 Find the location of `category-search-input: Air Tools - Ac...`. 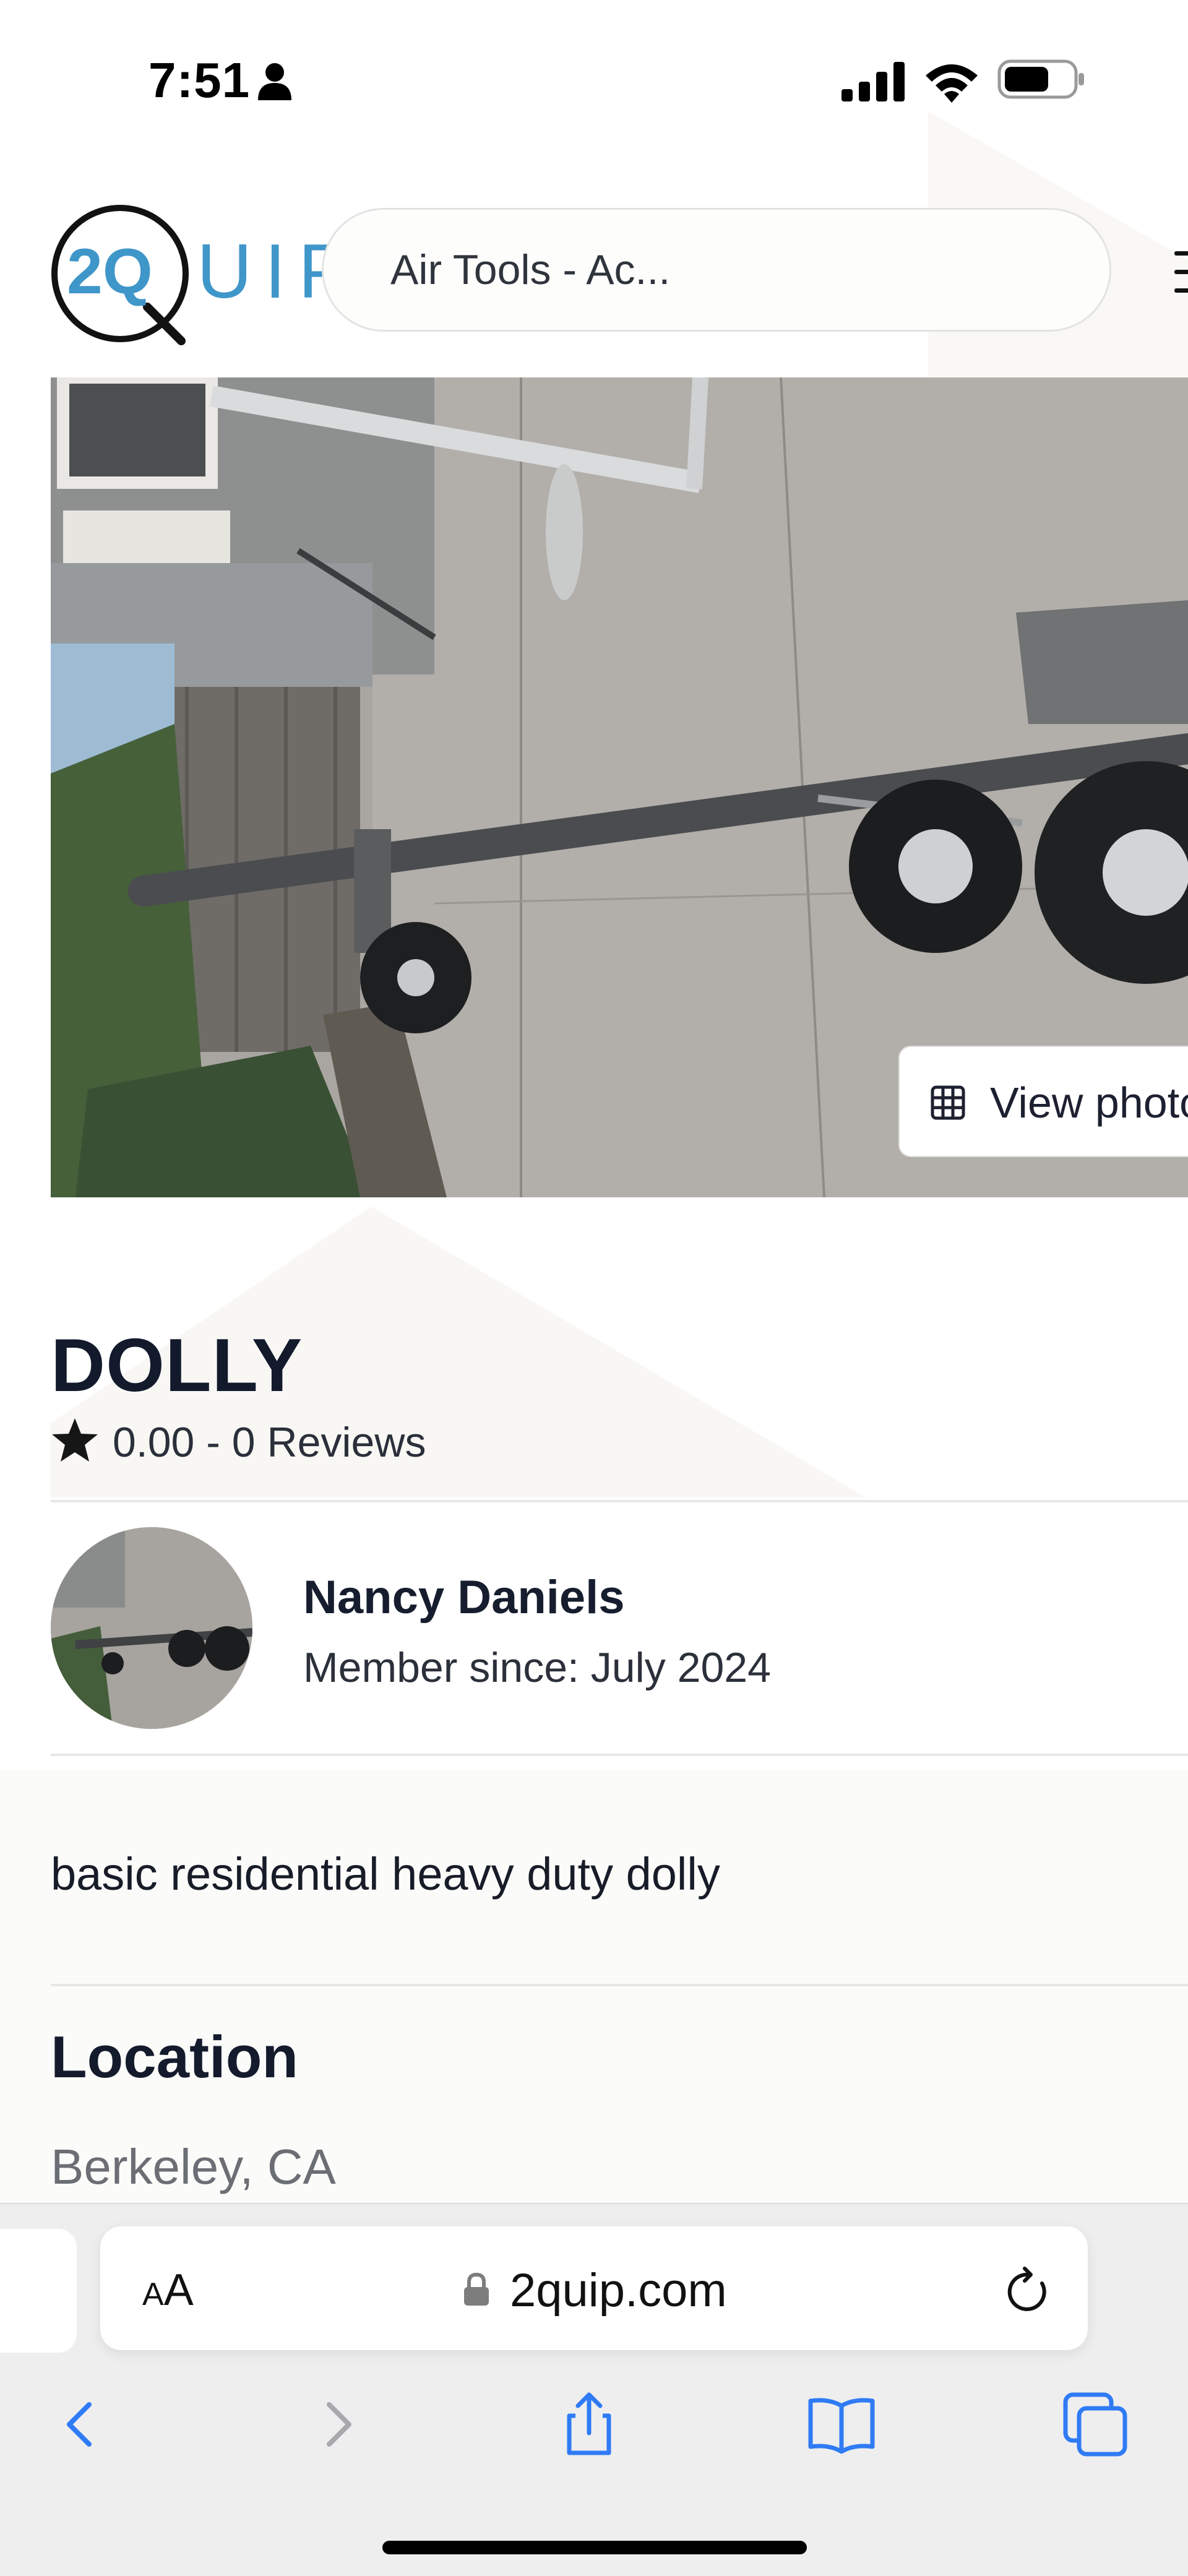

category-search-input: Air Tools - Ac... is located at coordinates (716, 270).